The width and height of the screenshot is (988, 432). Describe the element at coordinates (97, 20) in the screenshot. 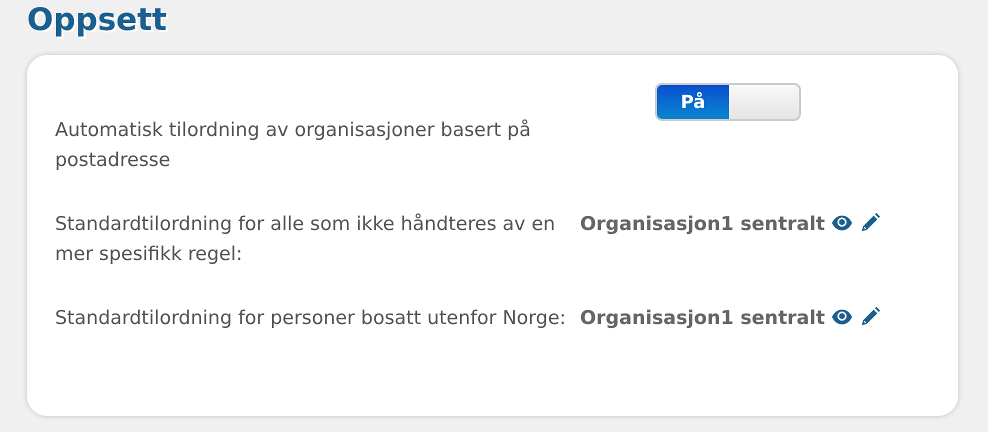

I see `page-title: Oppsett` at that location.